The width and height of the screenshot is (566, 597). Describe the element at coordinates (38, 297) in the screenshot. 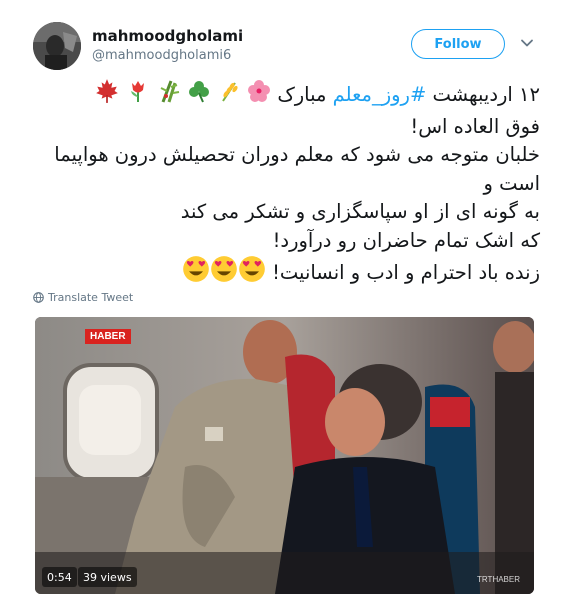

I see `globe-icon` at that location.